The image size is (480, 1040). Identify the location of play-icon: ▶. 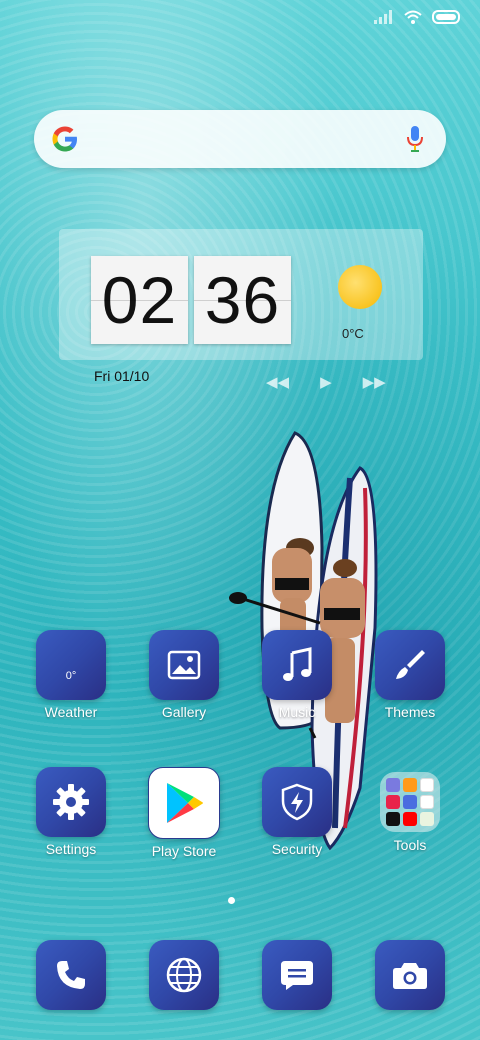
(326, 383).